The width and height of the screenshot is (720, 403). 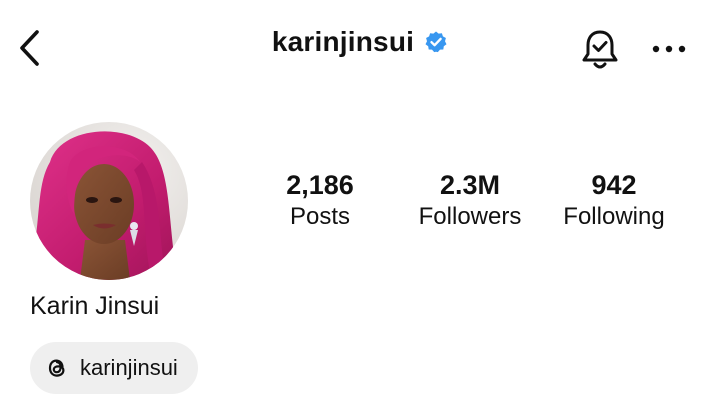 What do you see at coordinates (95, 306) in the screenshot?
I see `display-name: Karin Jinsui` at bounding box center [95, 306].